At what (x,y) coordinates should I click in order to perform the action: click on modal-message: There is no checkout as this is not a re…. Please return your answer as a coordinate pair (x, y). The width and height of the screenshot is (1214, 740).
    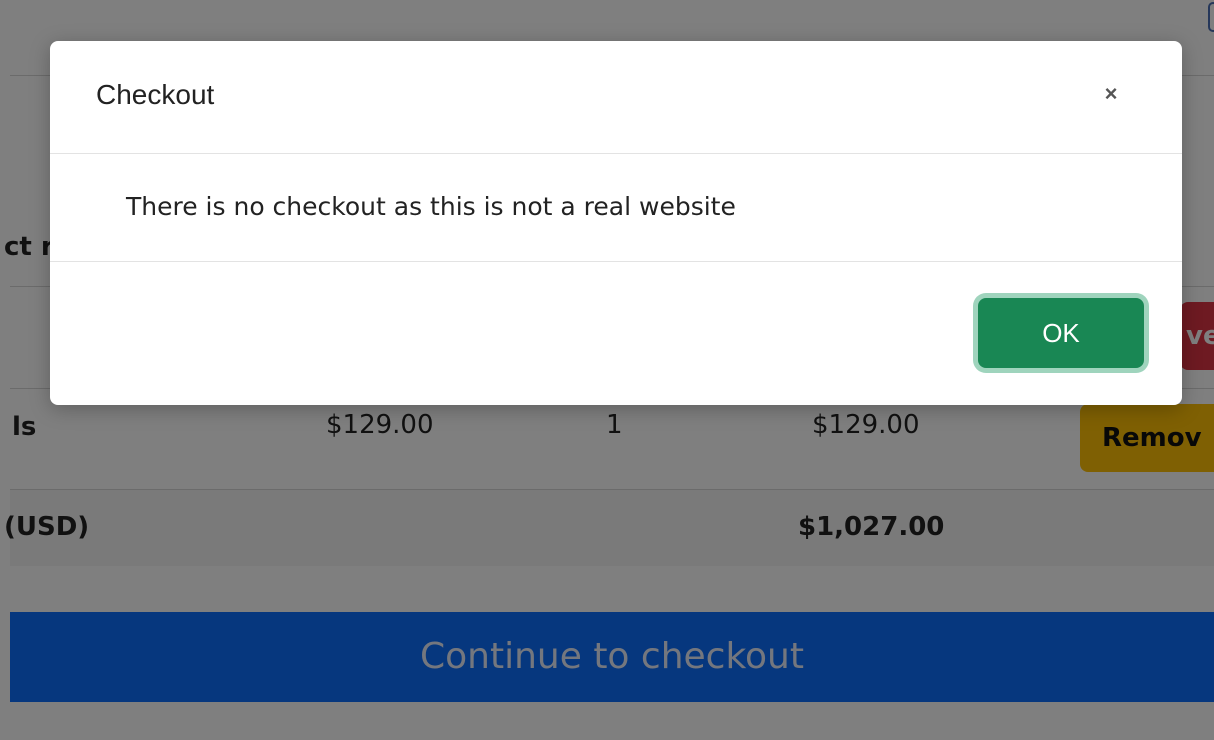
    Looking at the image, I should click on (431, 206).